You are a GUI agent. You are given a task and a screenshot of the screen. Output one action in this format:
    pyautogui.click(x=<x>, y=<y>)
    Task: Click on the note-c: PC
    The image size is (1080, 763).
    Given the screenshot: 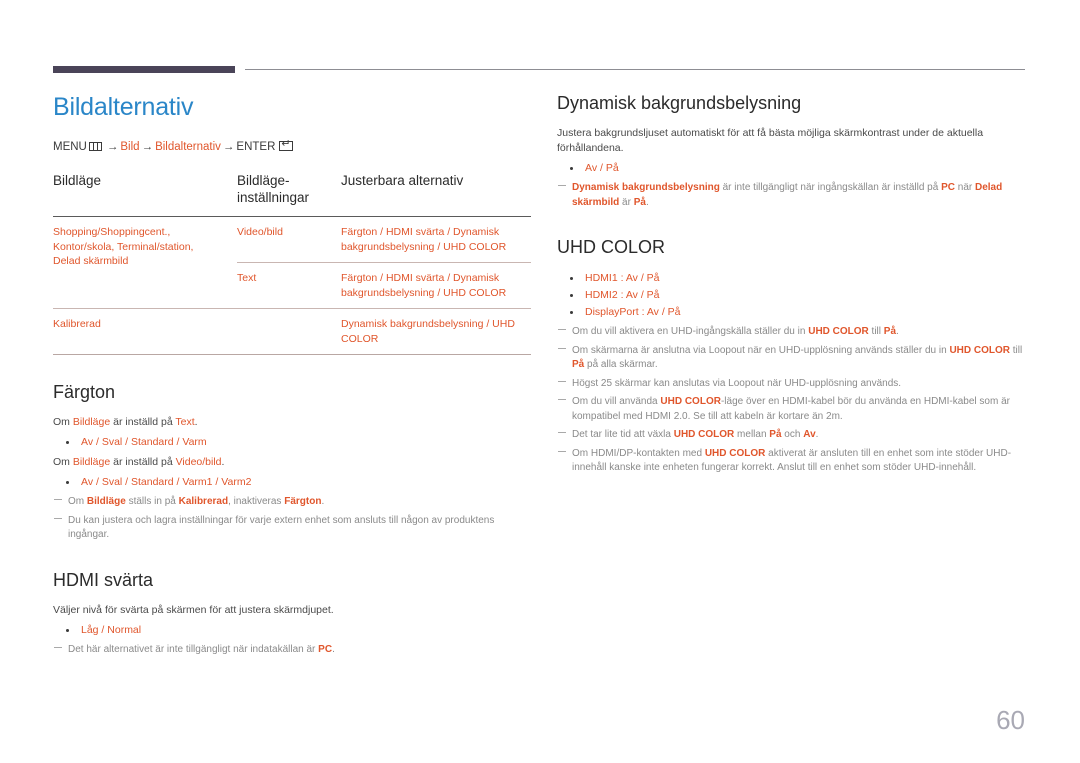 What is the action you would take?
    pyautogui.click(x=948, y=187)
    